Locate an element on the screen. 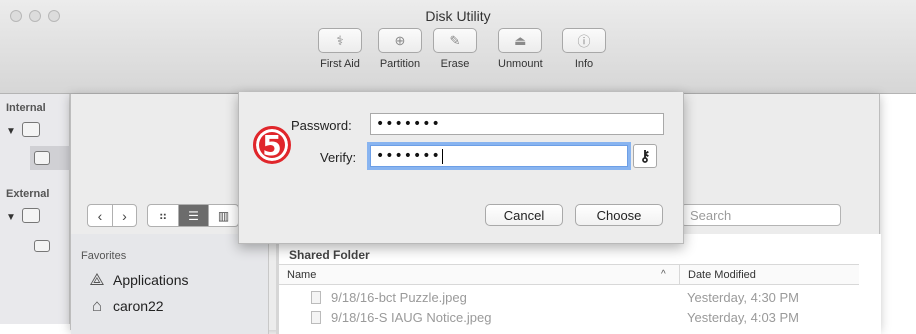 The width and height of the screenshot is (916, 334). favorite-applications: ⟁ Applications is located at coordinates (138, 280).